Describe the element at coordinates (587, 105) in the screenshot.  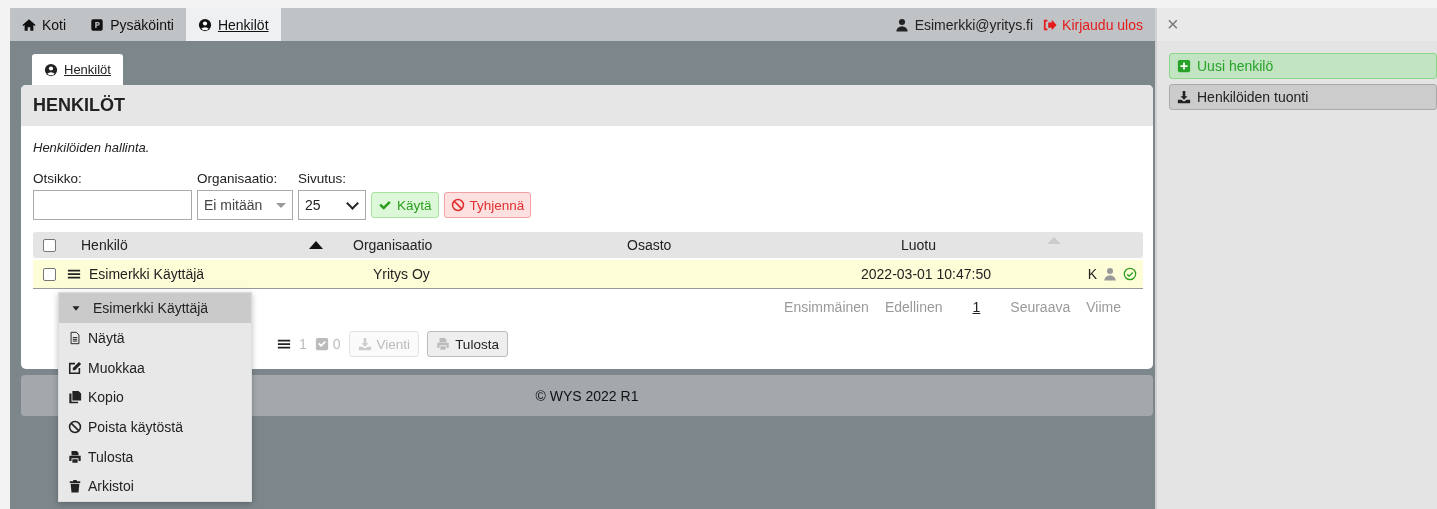
I see `panel-title: HENKILÖT` at that location.